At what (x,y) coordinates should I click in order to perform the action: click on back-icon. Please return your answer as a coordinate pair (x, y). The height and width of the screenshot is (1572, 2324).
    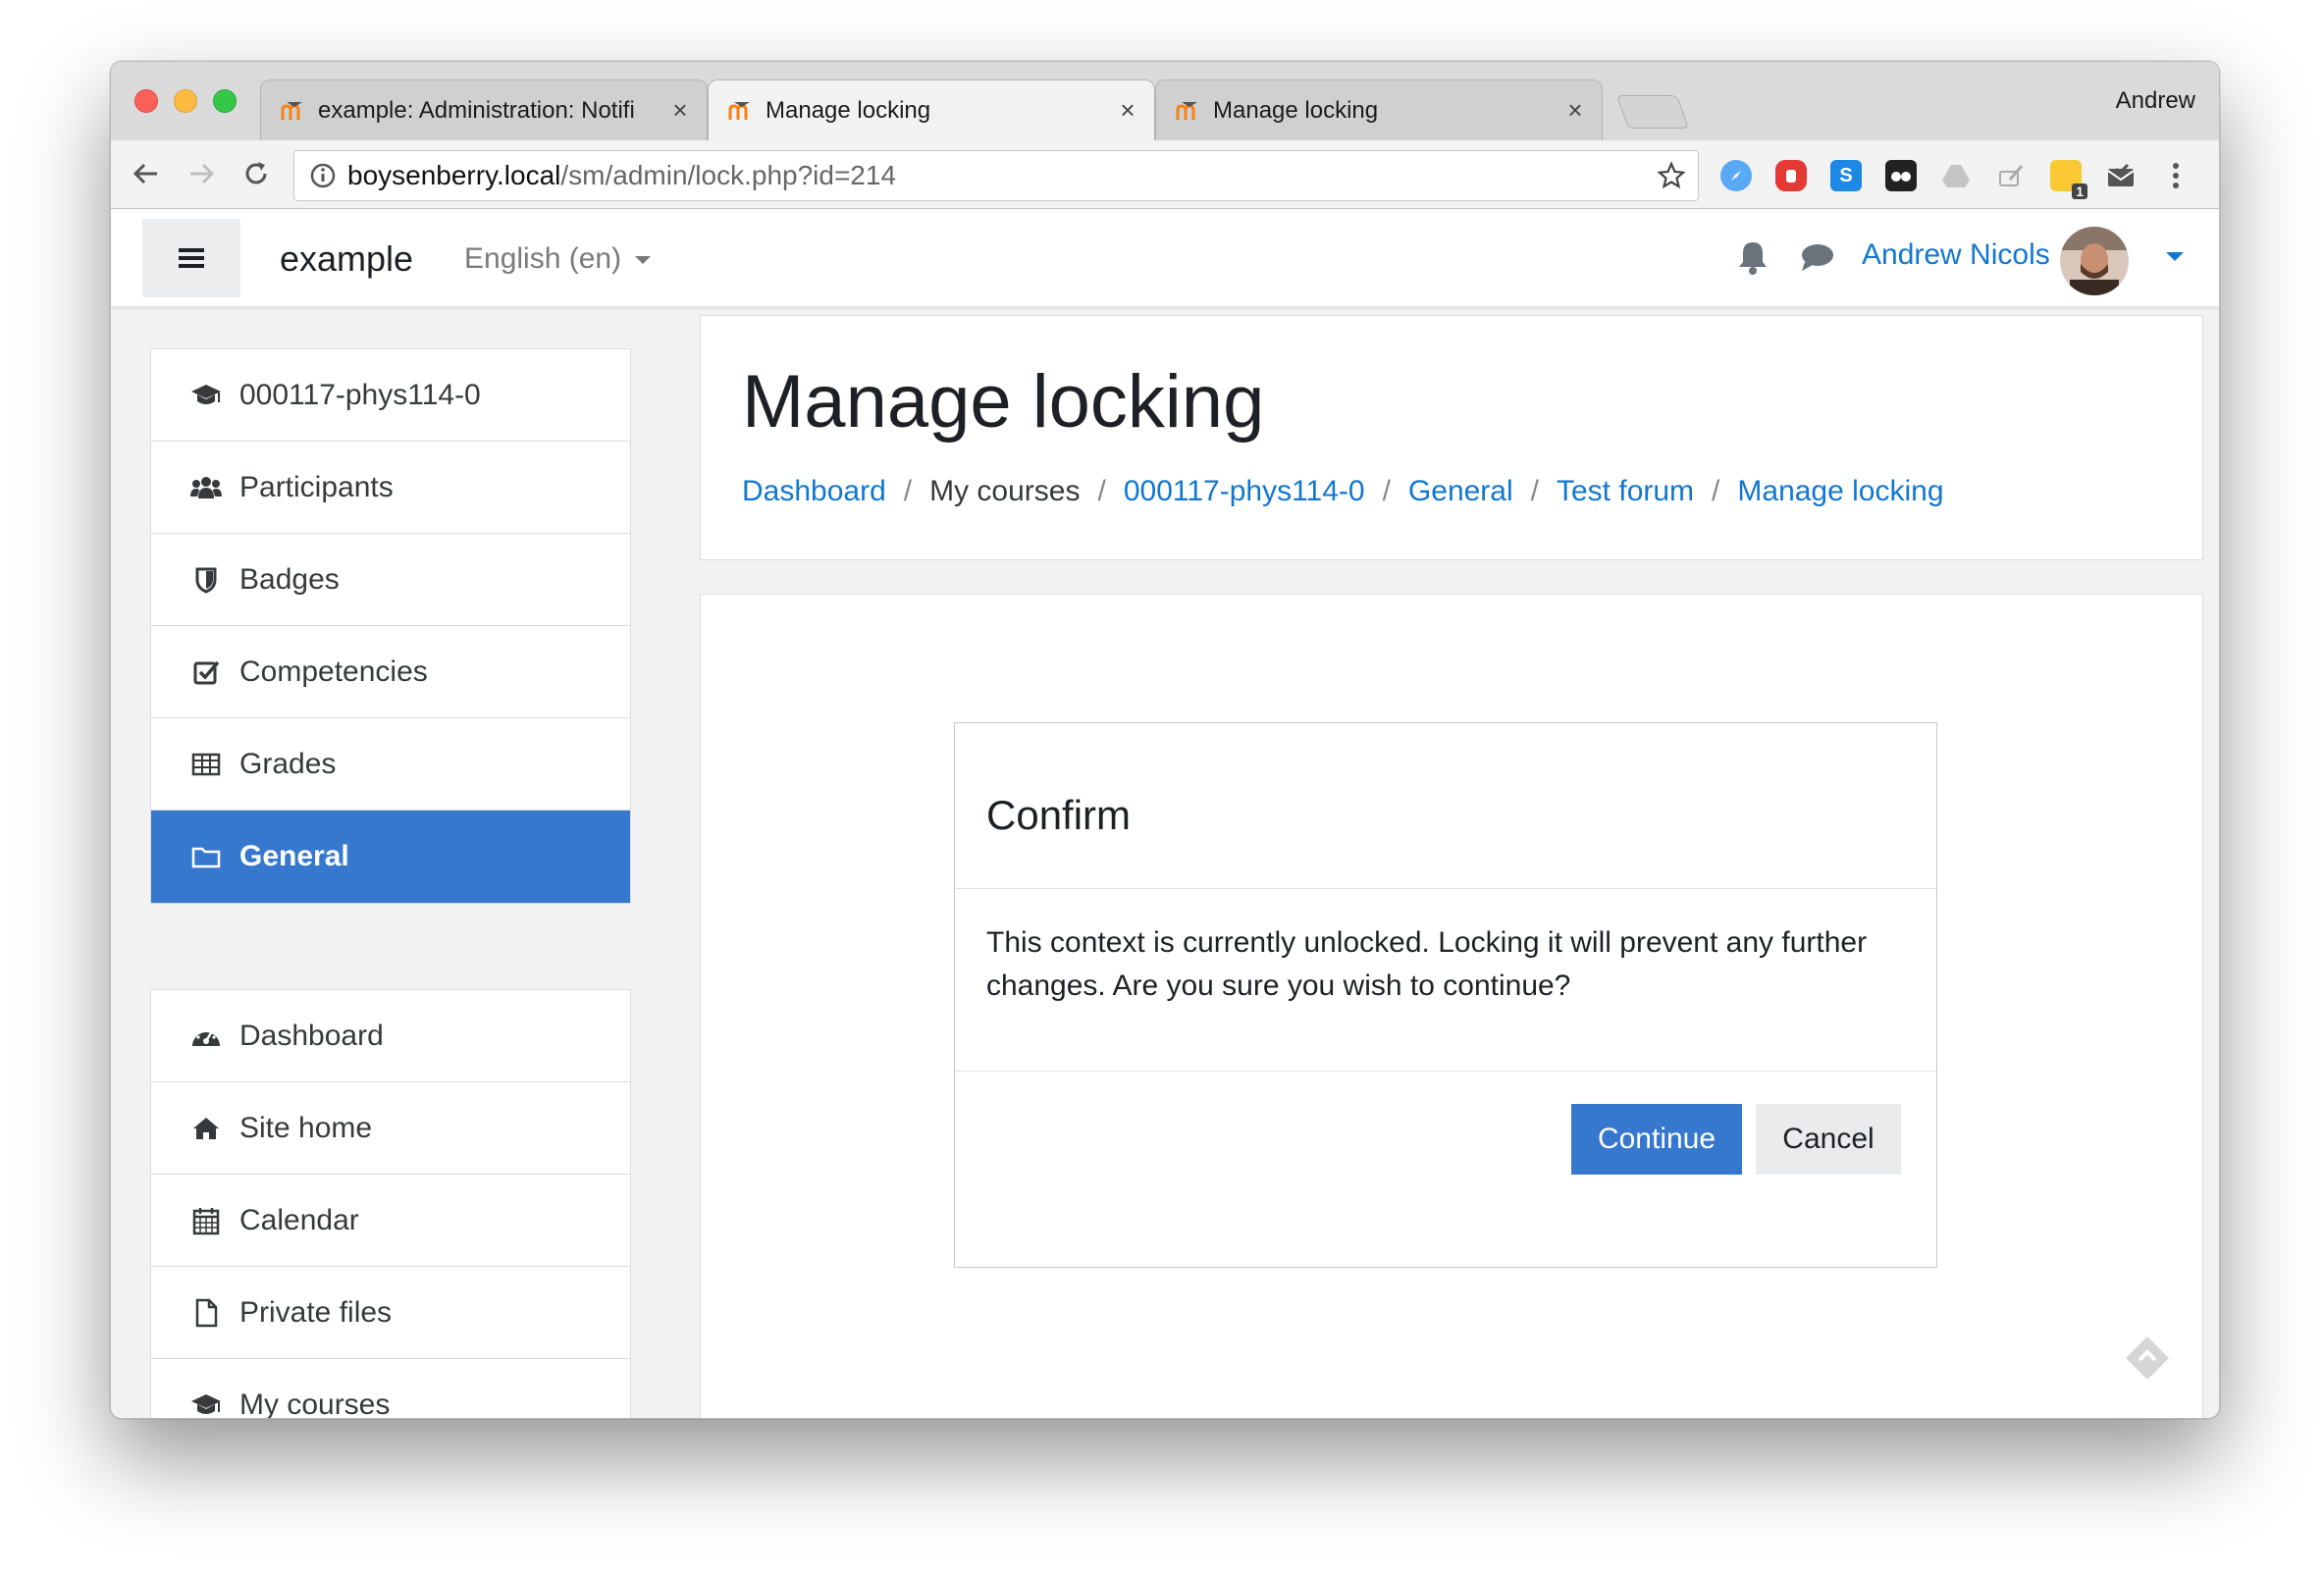
    Looking at the image, I should click on (145, 173).